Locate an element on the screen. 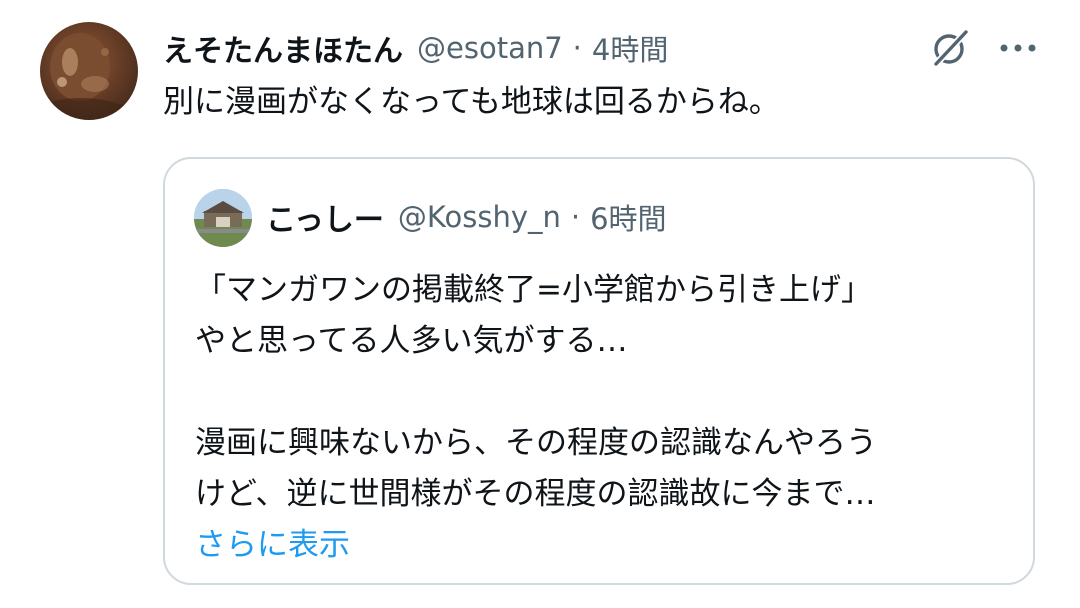  tweet-header: えそたんまほたん @esotan7 · 4時間 is located at coordinates (415, 48).